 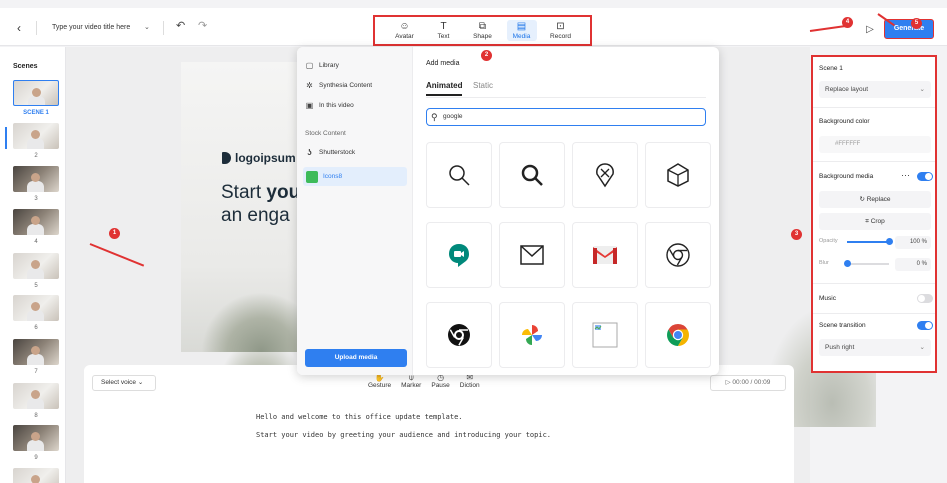 I want to click on voice-select: Select voice ⌄, so click(x=124, y=383).